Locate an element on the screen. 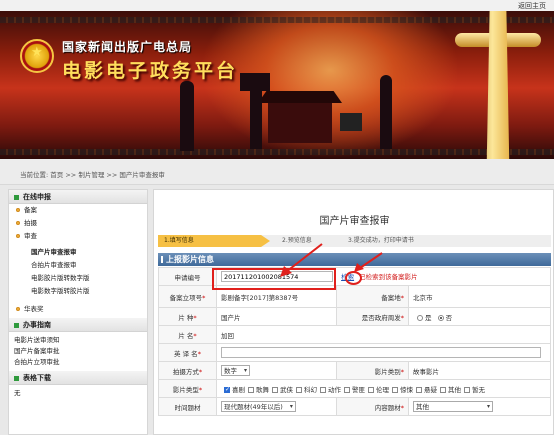  step-fill-info: 1.填写信息 is located at coordinates (214, 241).